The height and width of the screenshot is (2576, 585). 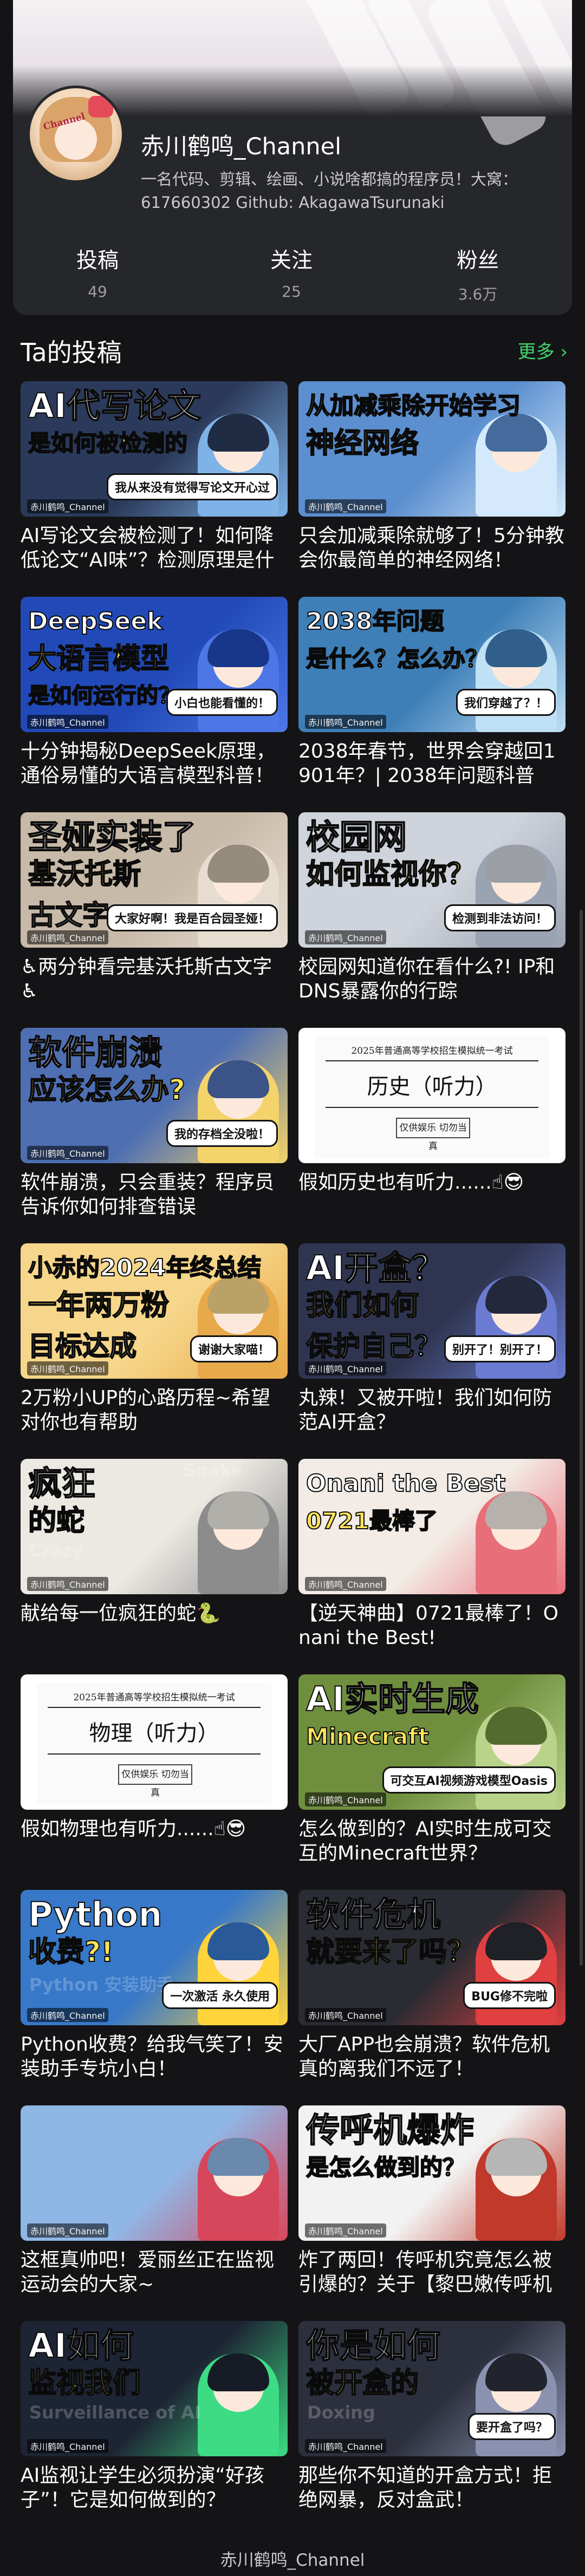 What do you see at coordinates (154, 1841) in the screenshot?
I see `video-title: 假如物理也有听力......☝😎` at bounding box center [154, 1841].